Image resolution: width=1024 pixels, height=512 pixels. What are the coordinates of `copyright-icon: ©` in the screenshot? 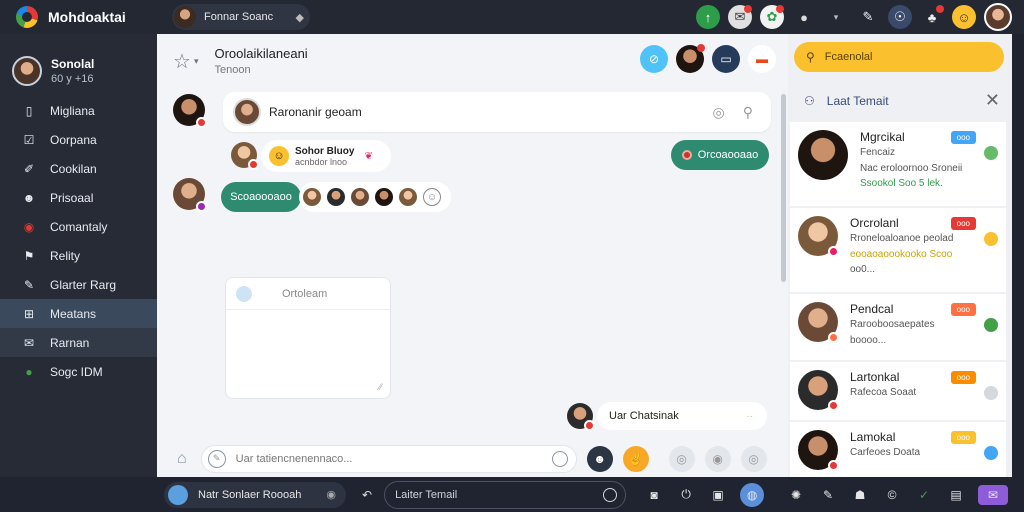 It's located at (892, 495).